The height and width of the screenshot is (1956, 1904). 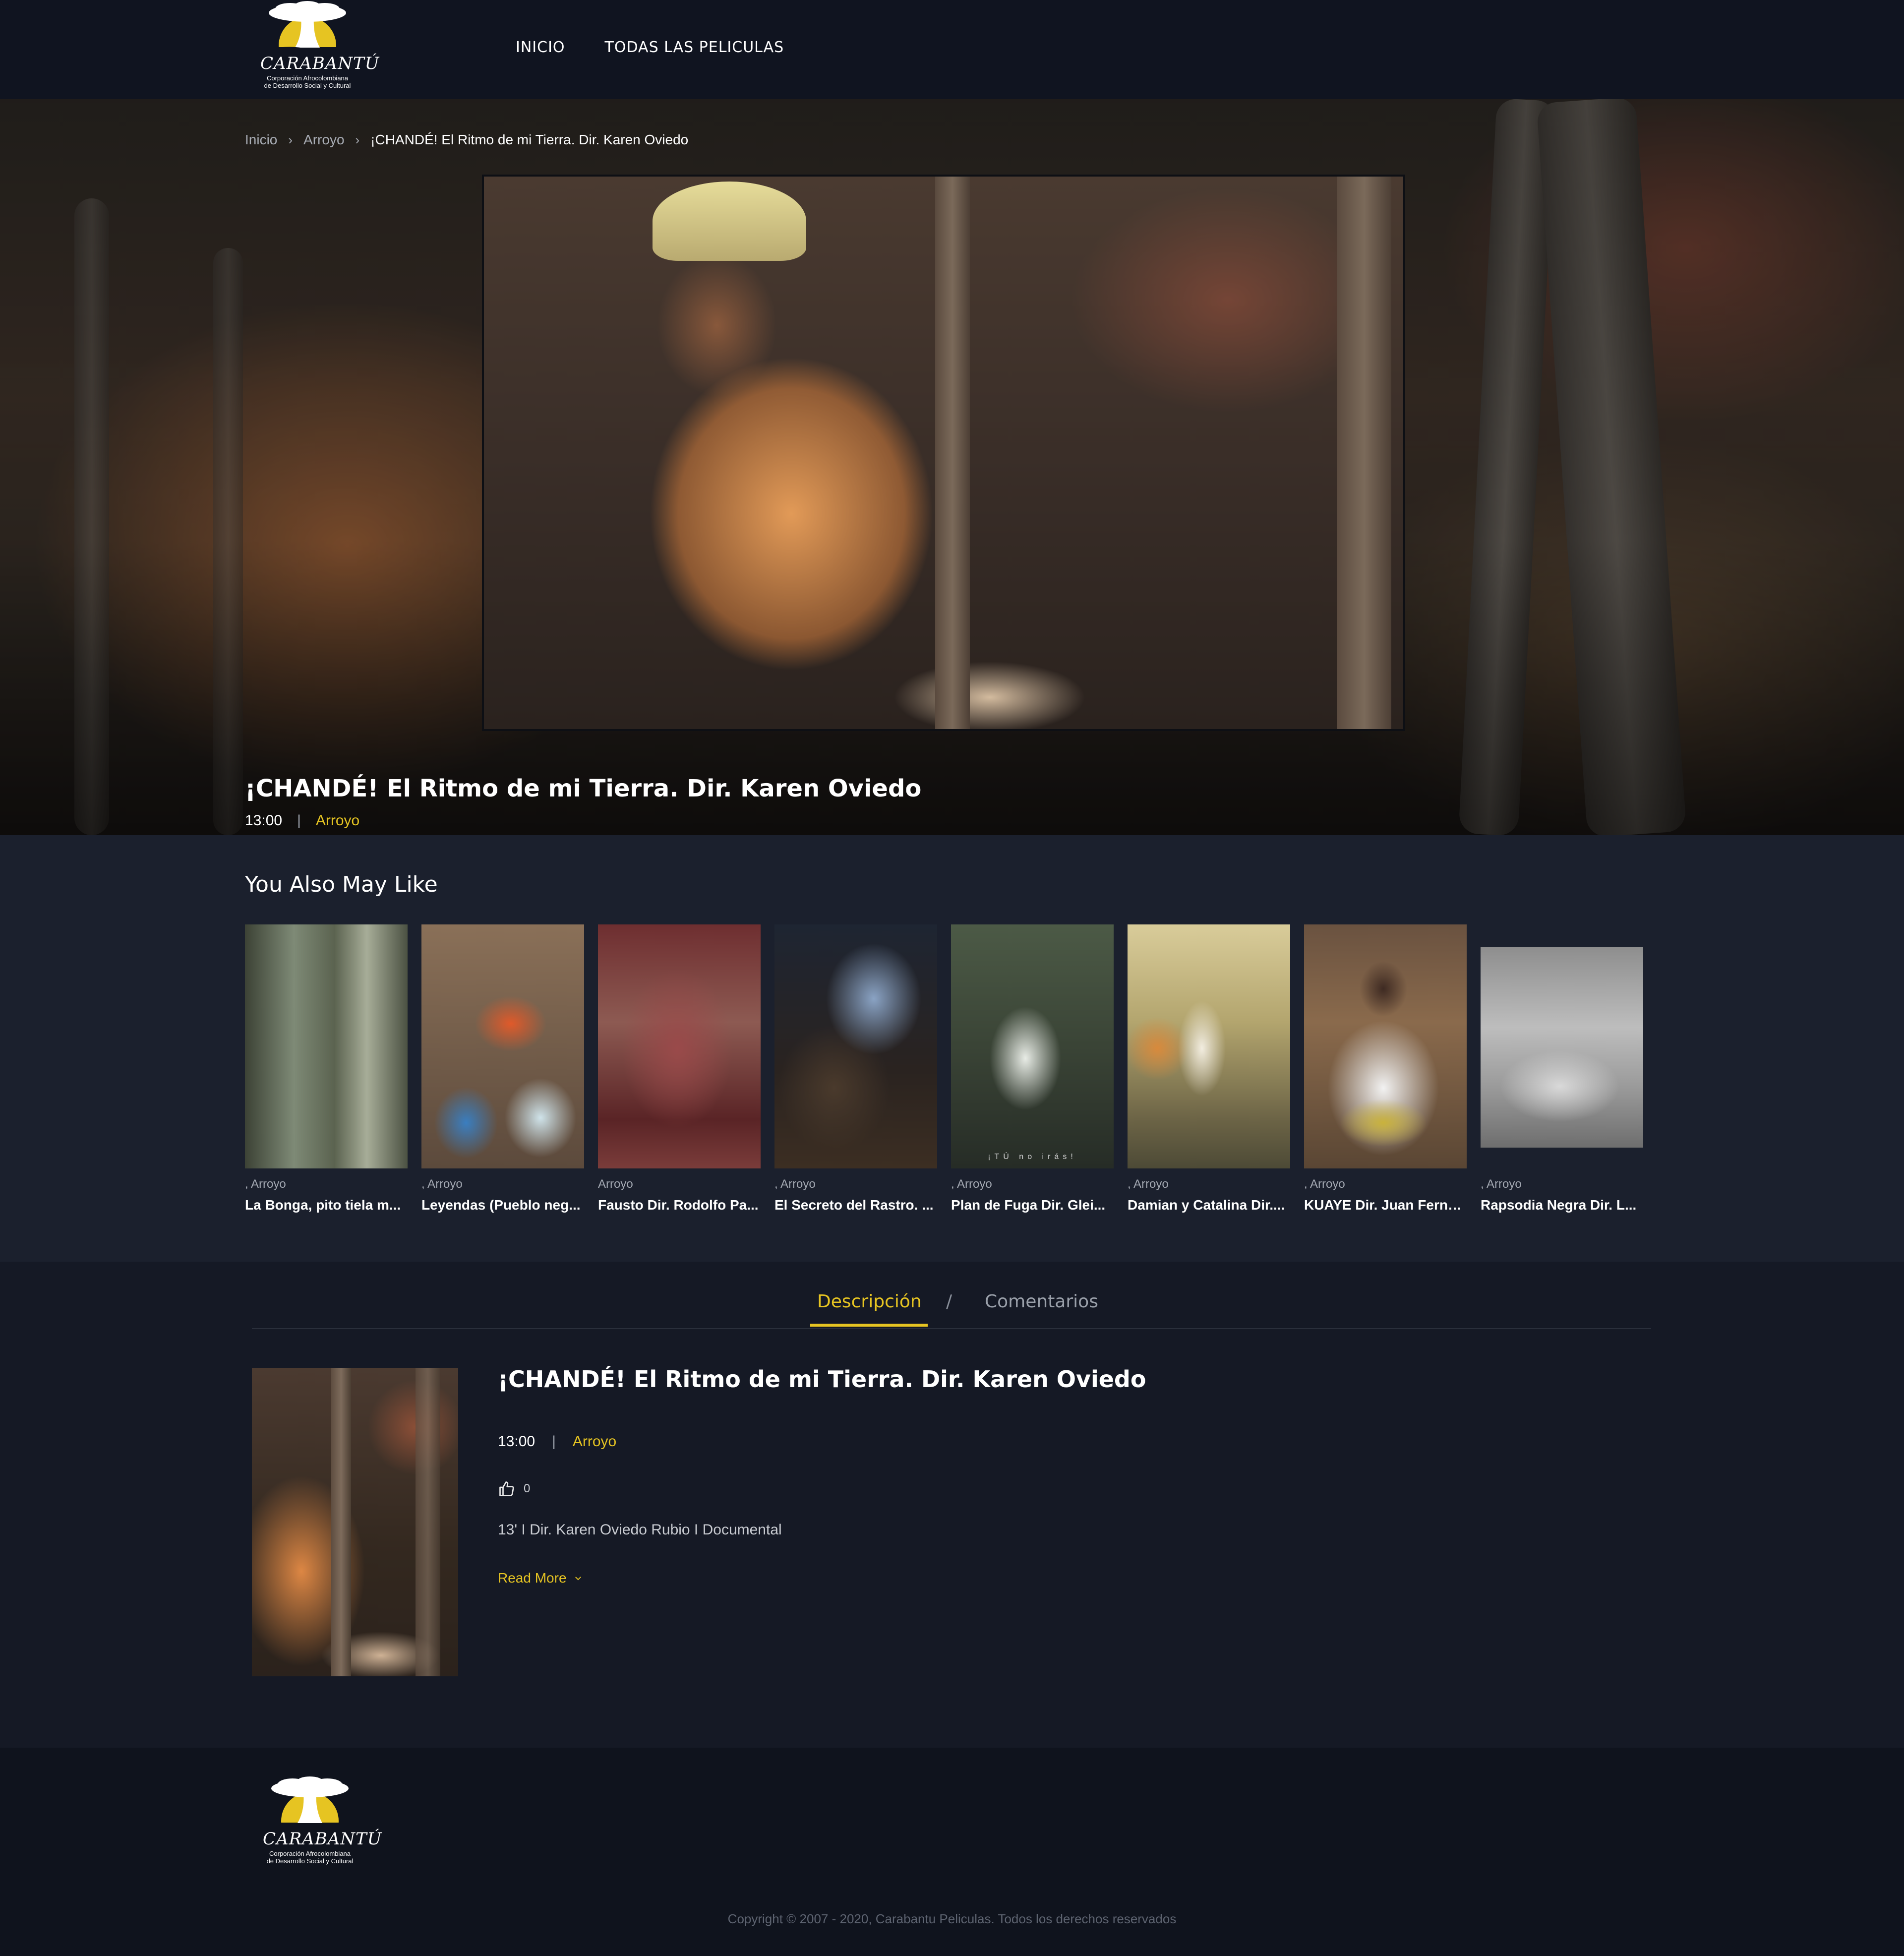 What do you see at coordinates (1041, 1301) in the screenshot?
I see `tab-comentarios: Comentarios` at bounding box center [1041, 1301].